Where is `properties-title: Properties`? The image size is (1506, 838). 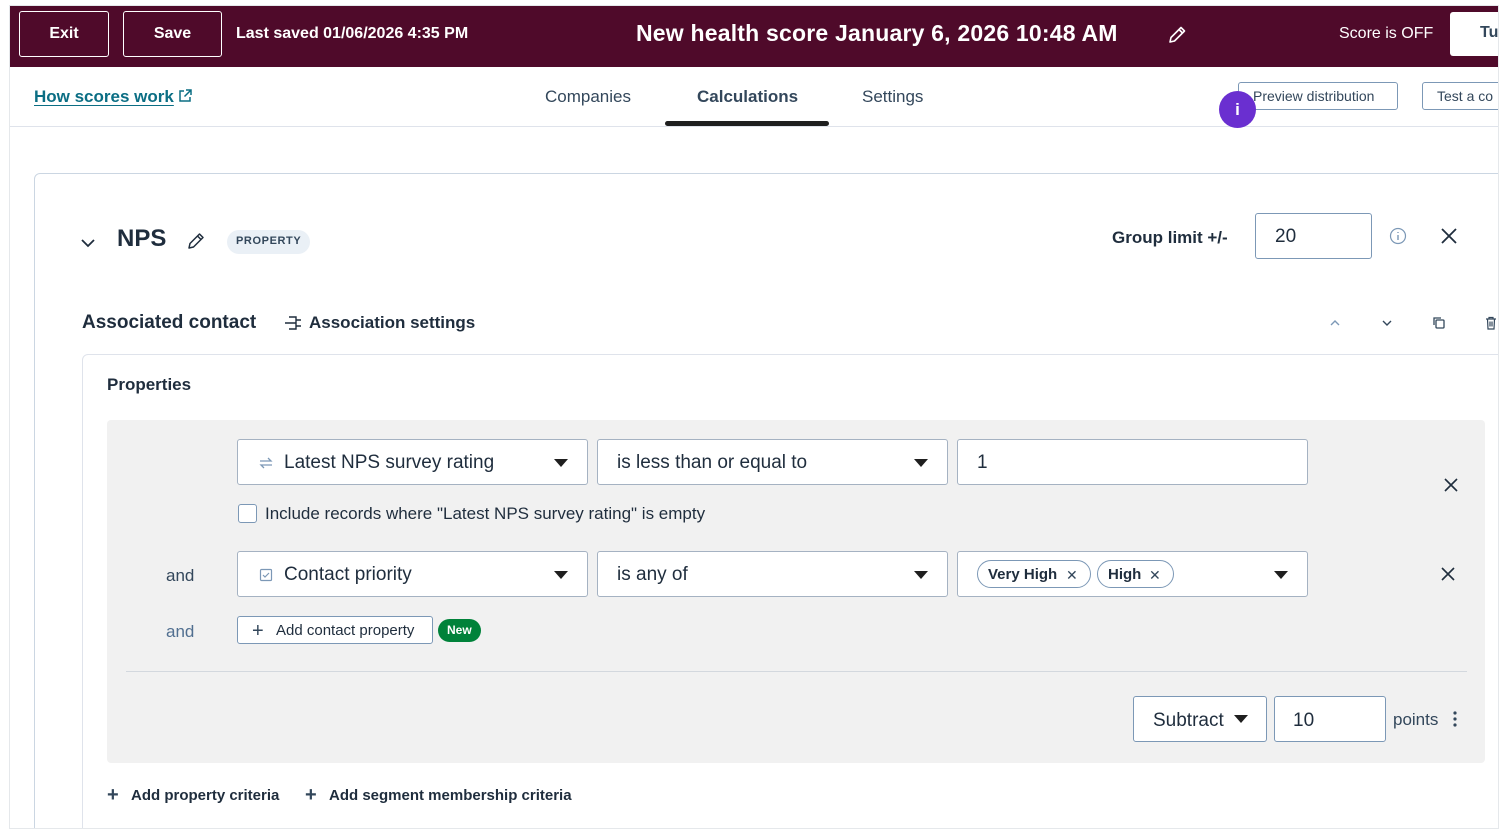
properties-title: Properties is located at coordinates (149, 384).